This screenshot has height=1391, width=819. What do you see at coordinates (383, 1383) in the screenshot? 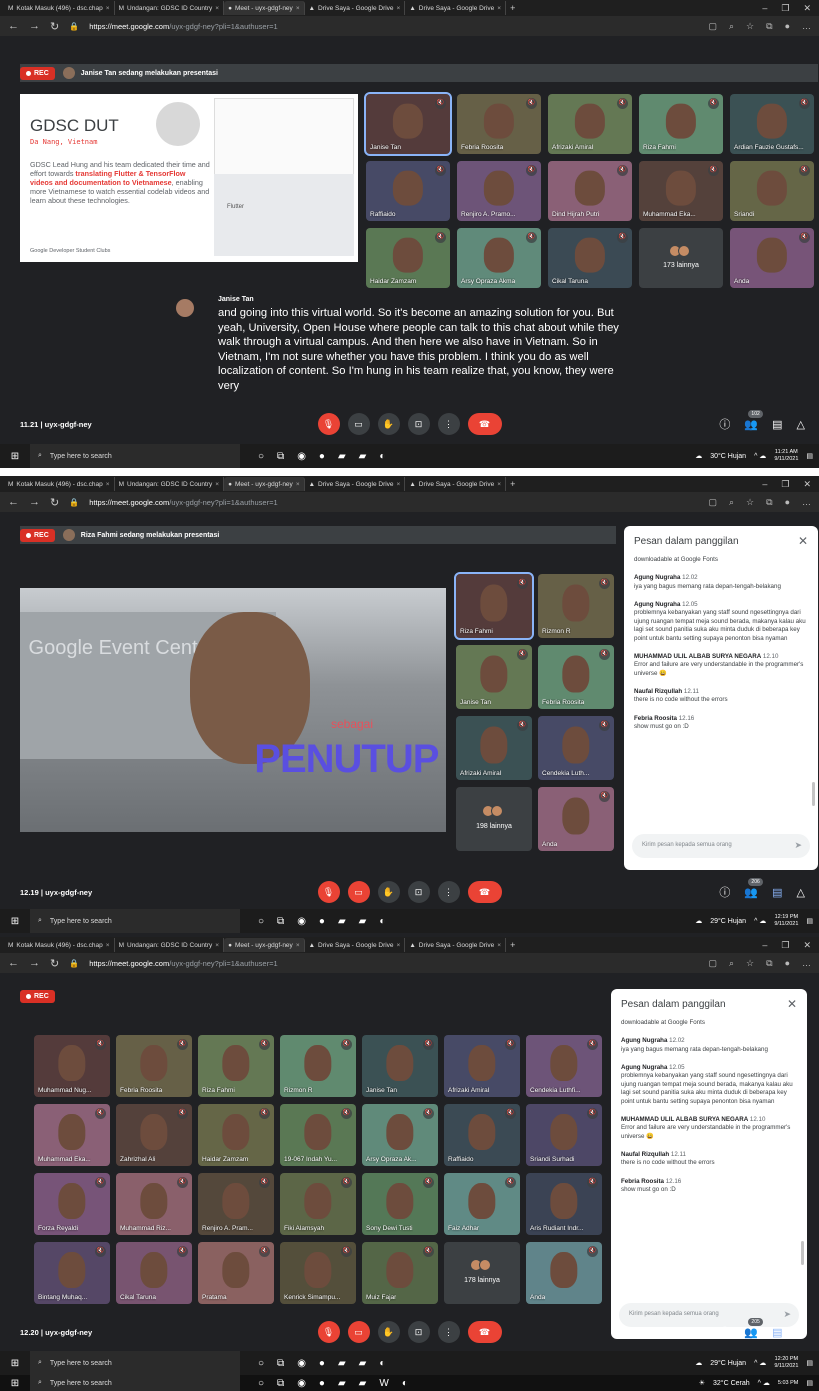
I see `word-icon: W` at bounding box center [383, 1383].